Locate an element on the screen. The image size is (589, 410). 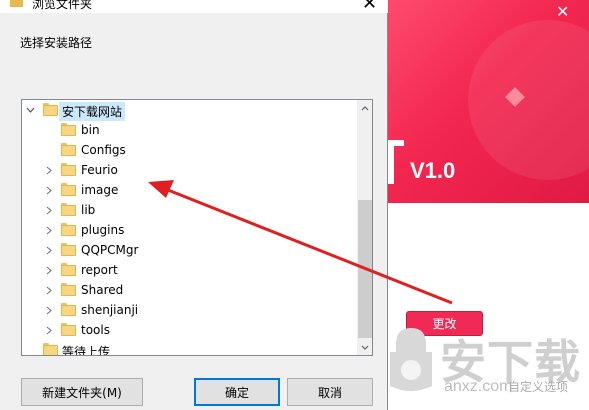
watermark-url: anxz.com is located at coordinates (478, 386).